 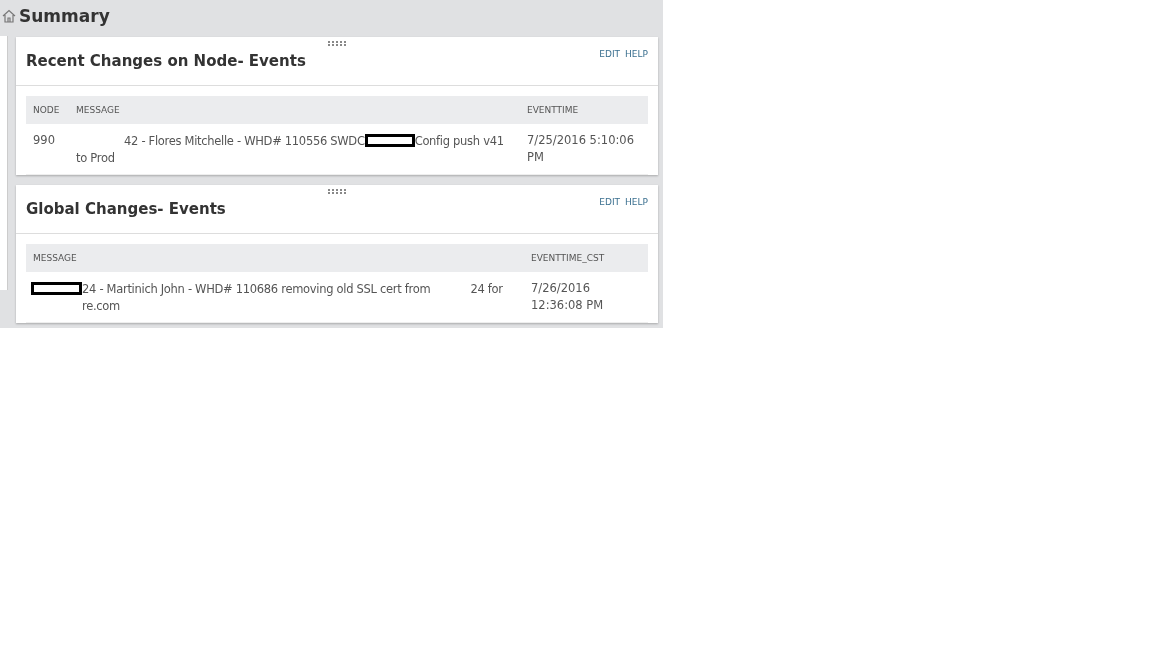 I want to click on message-text: 24 - Martinich John - WHD# 110686 removing old SSL cert from, so click(x=256, y=288).